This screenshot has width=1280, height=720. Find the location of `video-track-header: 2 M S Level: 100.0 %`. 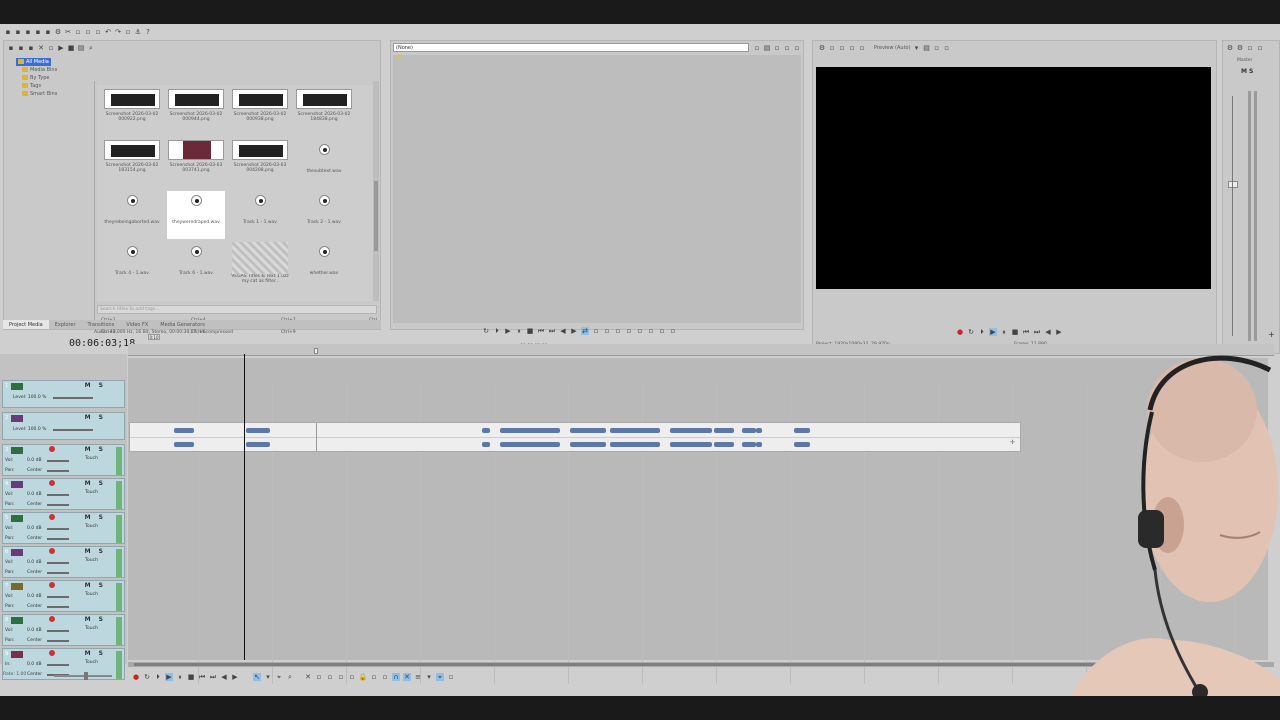

video-track-header: 2 M S Level: 100.0 % is located at coordinates (63, 426).